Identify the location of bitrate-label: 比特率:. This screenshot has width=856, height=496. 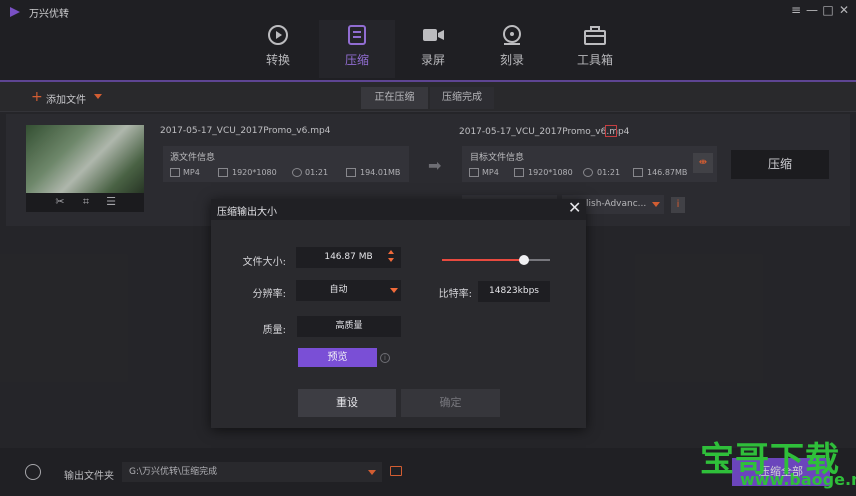
(455, 294).